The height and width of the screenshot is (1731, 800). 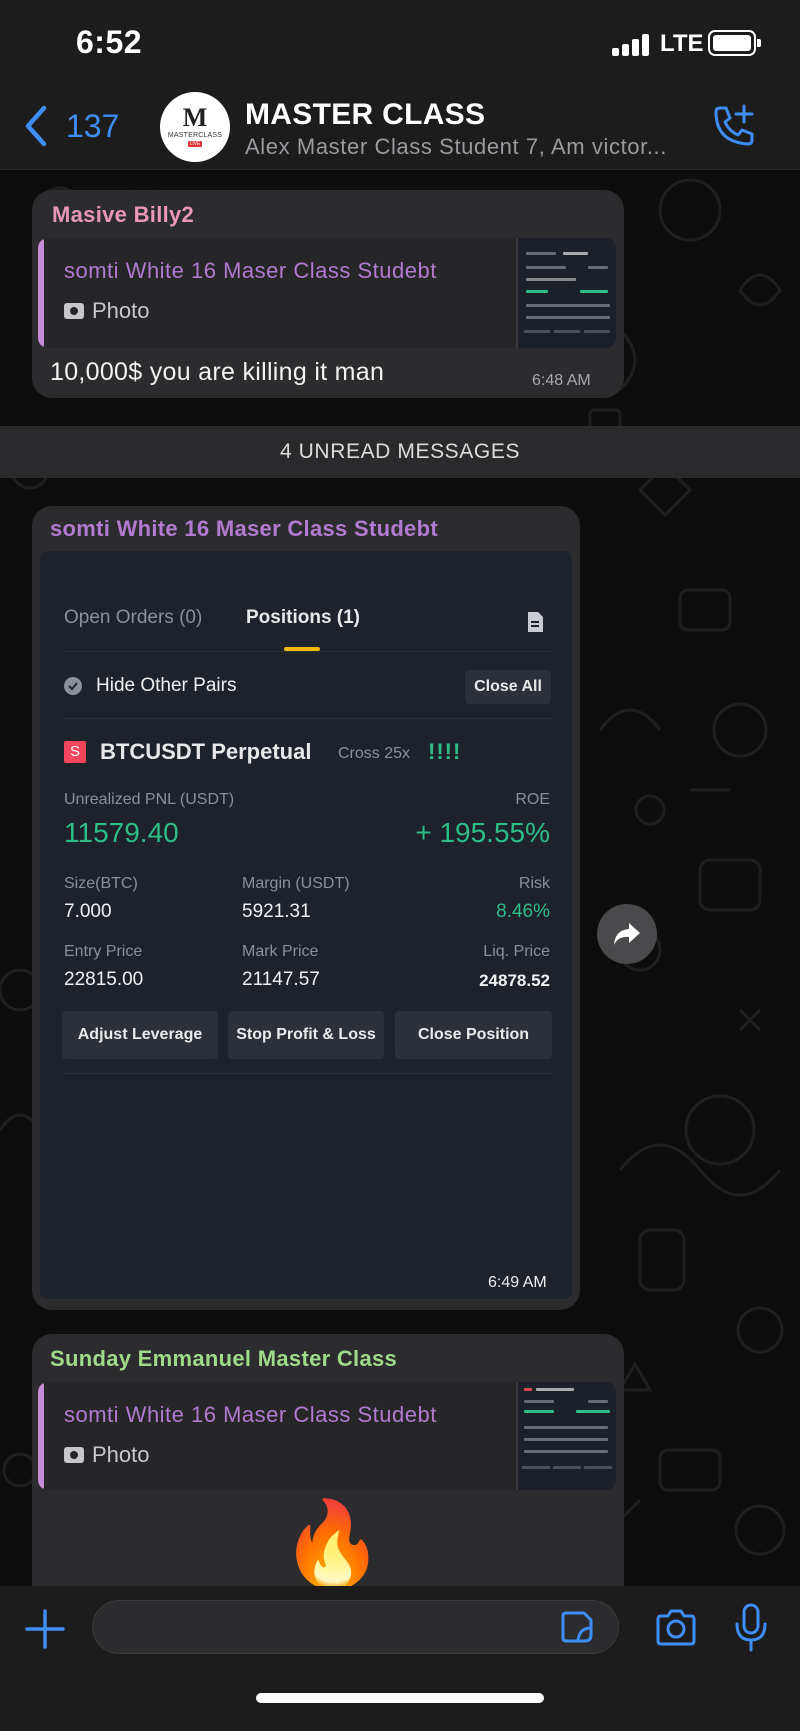 What do you see at coordinates (400, 452) in the screenshot?
I see `unread-divider: 4 UNREAD MESSAGES` at bounding box center [400, 452].